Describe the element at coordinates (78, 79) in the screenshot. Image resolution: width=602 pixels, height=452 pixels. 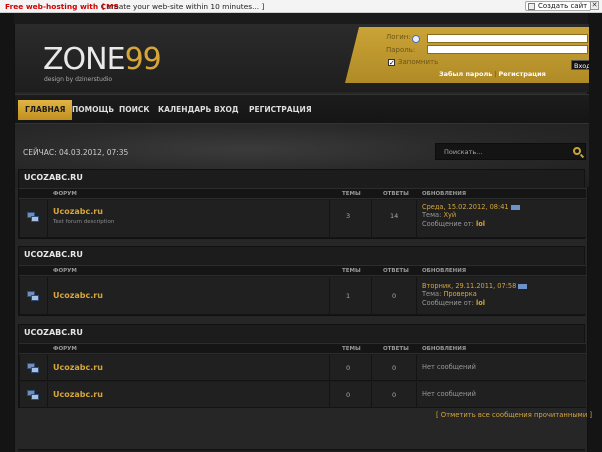
I see `logo-subtitle: design by dzinerstudio` at that location.